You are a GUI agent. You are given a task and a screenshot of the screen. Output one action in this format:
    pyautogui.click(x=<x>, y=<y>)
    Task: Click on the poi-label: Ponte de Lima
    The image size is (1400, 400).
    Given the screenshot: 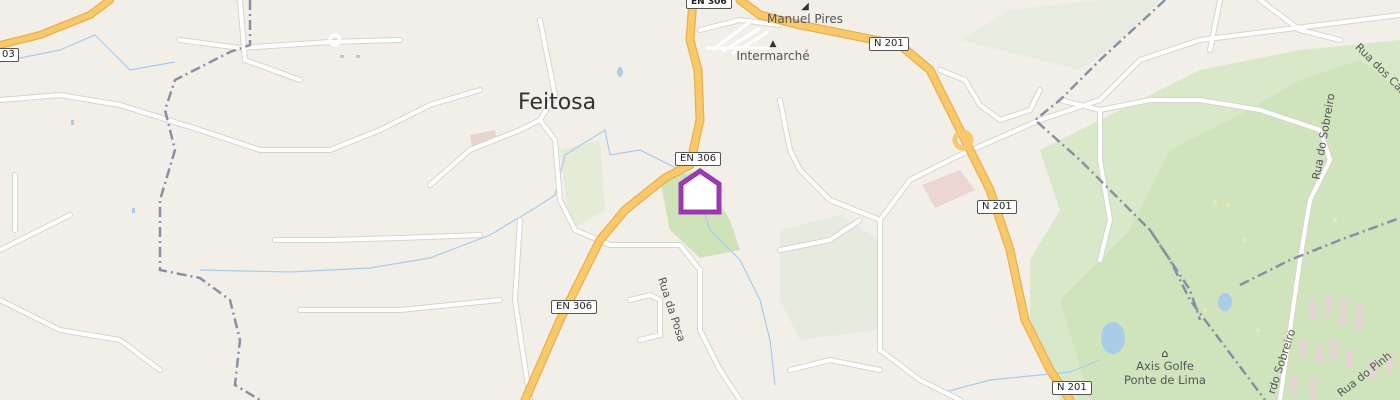 What is the action you would take?
    pyautogui.click(x=1165, y=380)
    